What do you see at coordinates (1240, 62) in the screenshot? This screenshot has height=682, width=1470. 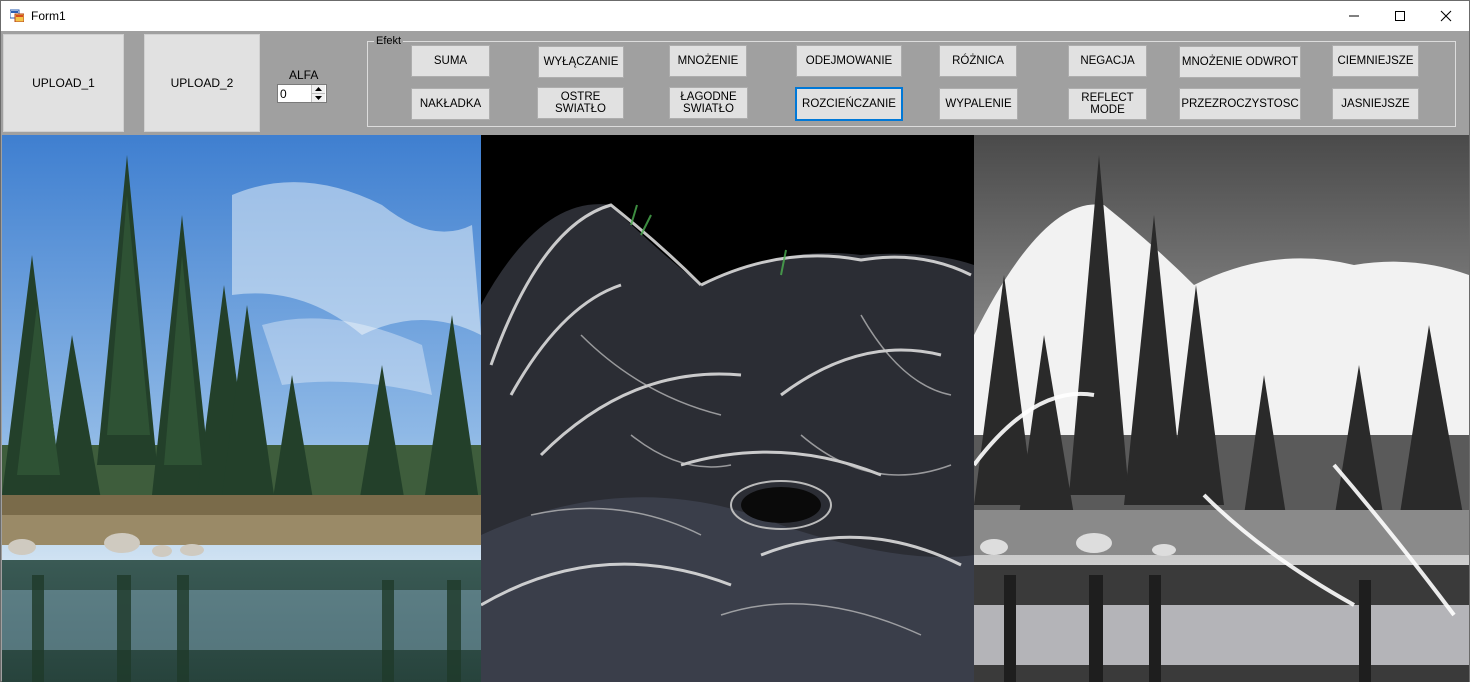 I see `effect-mnozenie-odwrot-button: MNOŻENIE ODWROT` at bounding box center [1240, 62].